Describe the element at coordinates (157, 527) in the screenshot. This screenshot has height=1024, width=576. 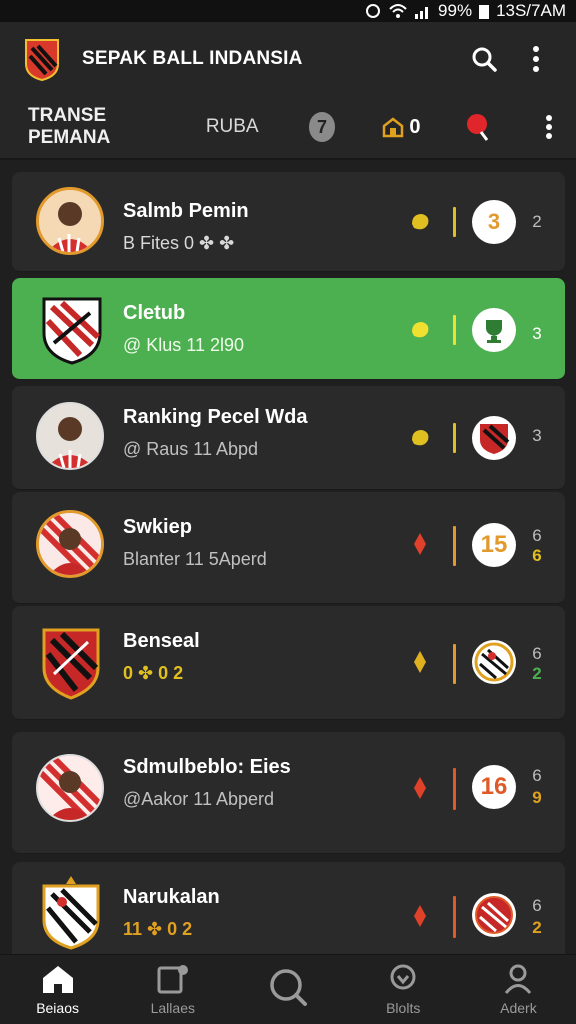
I see `player-name: Swkiep` at that location.